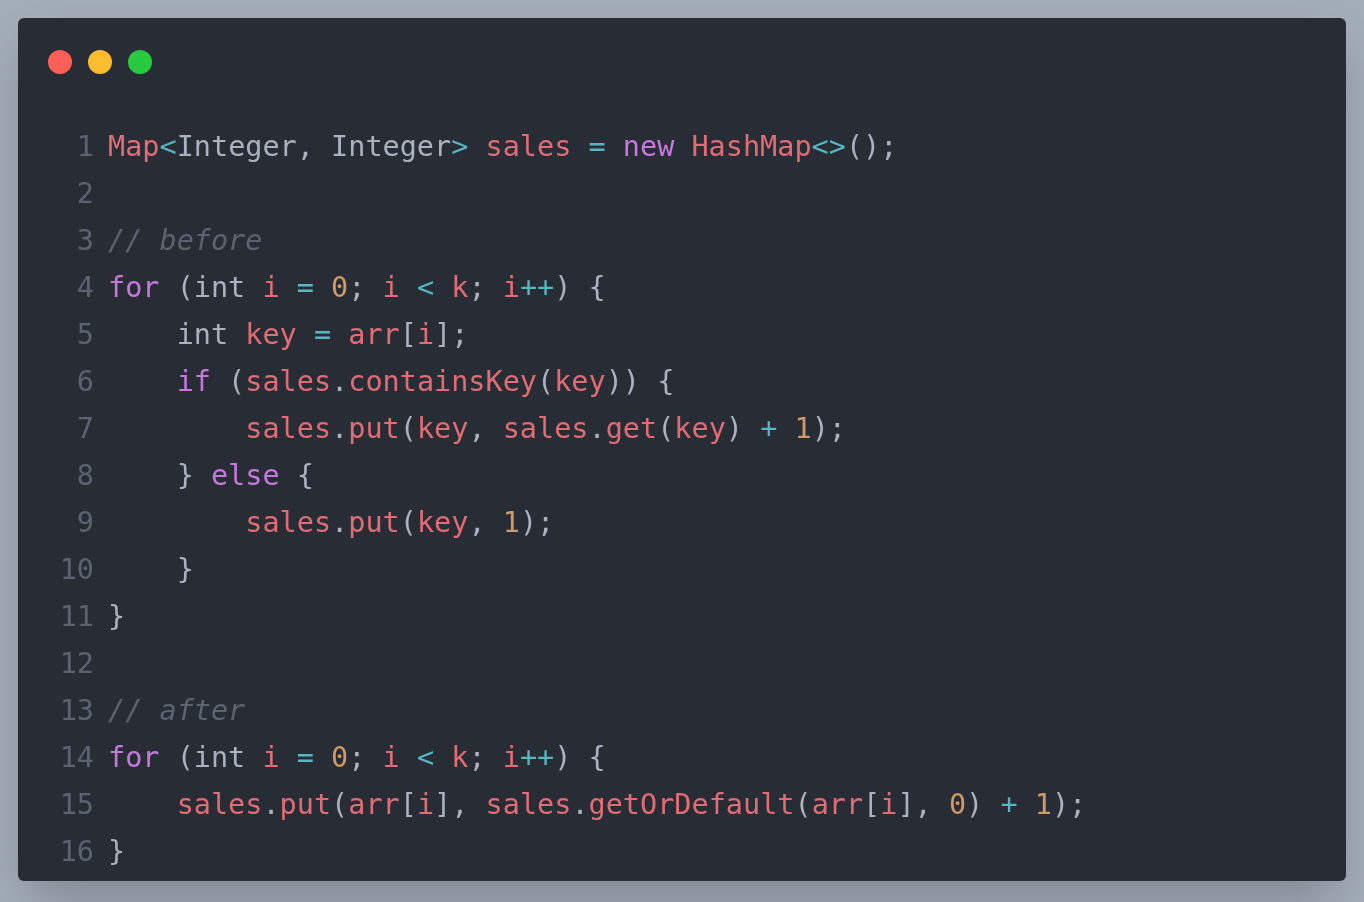 The width and height of the screenshot is (1364, 902). What do you see at coordinates (185, 241) in the screenshot?
I see `code-line: // before` at bounding box center [185, 241].